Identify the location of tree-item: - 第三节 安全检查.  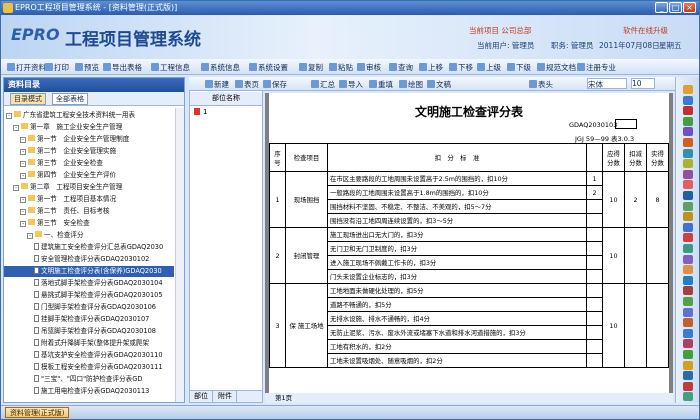
(89, 223).